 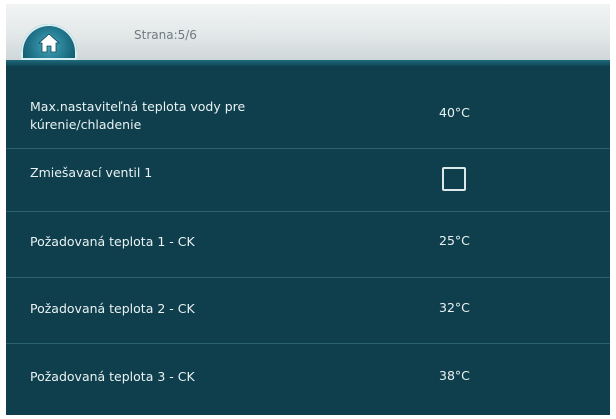 I want to click on header-bar: Strana:5/6, so click(x=308, y=32).